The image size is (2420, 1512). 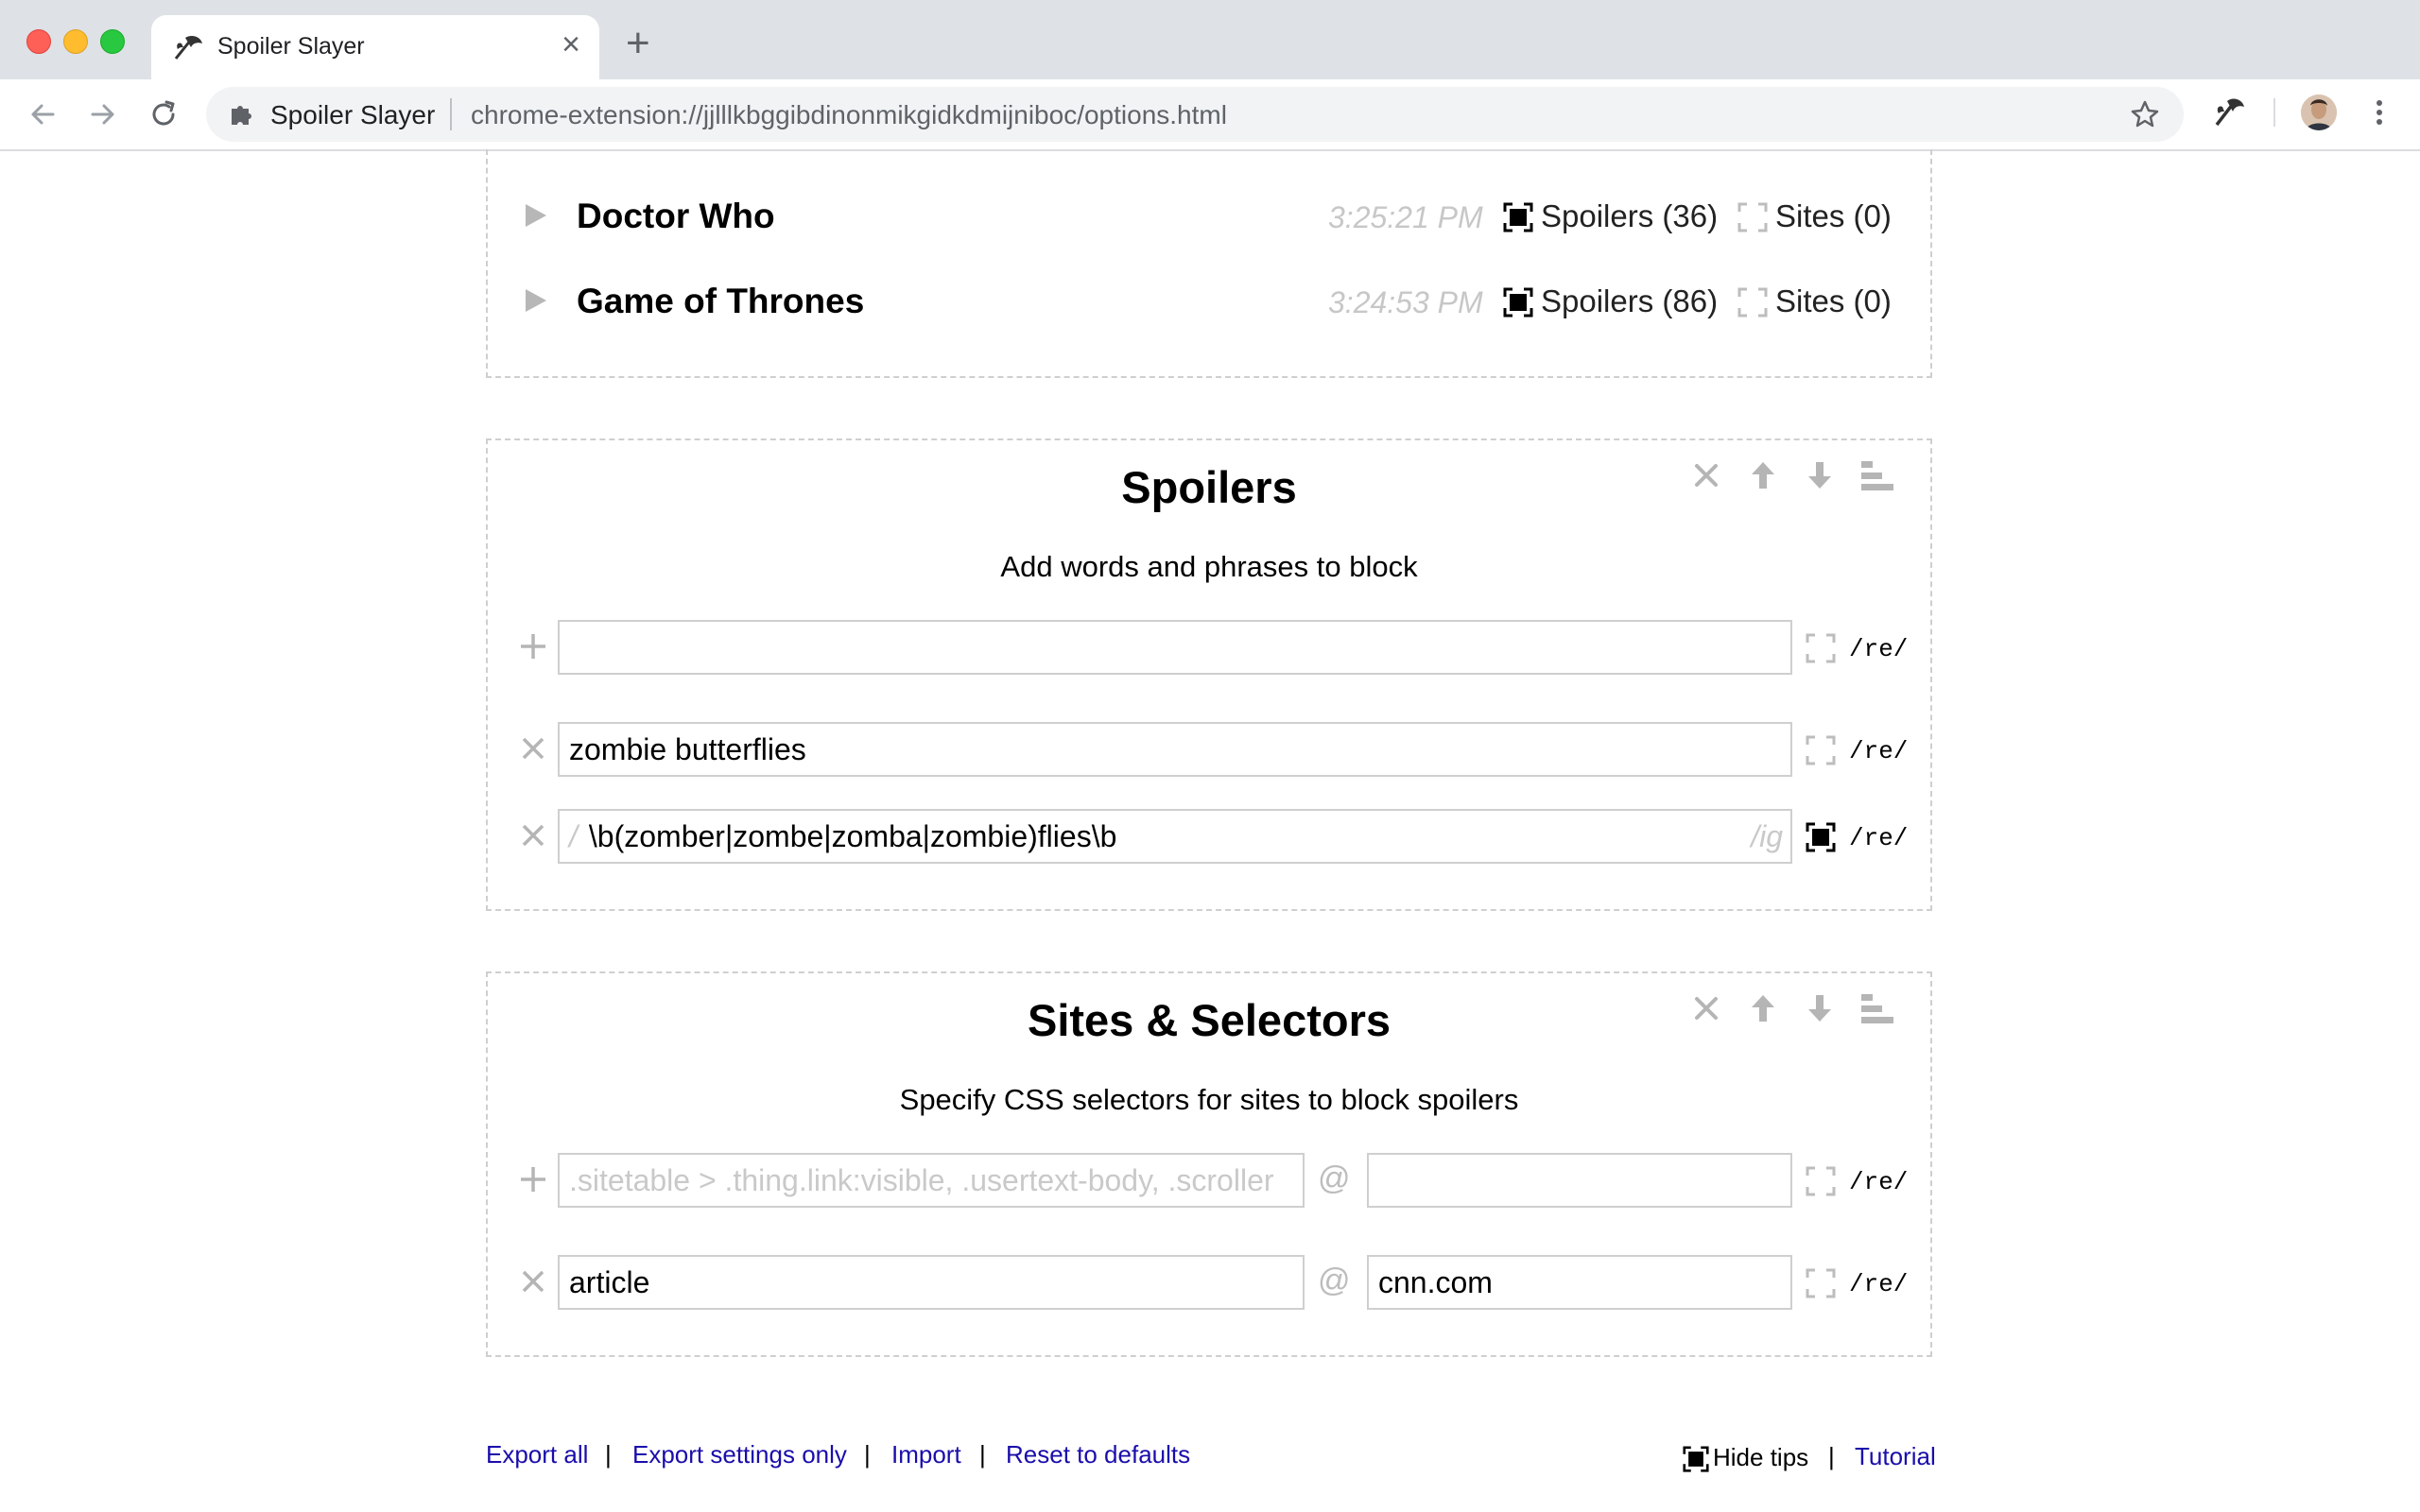 What do you see at coordinates (1821, 837) in the screenshot?
I see `regex-checked-icon` at bounding box center [1821, 837].